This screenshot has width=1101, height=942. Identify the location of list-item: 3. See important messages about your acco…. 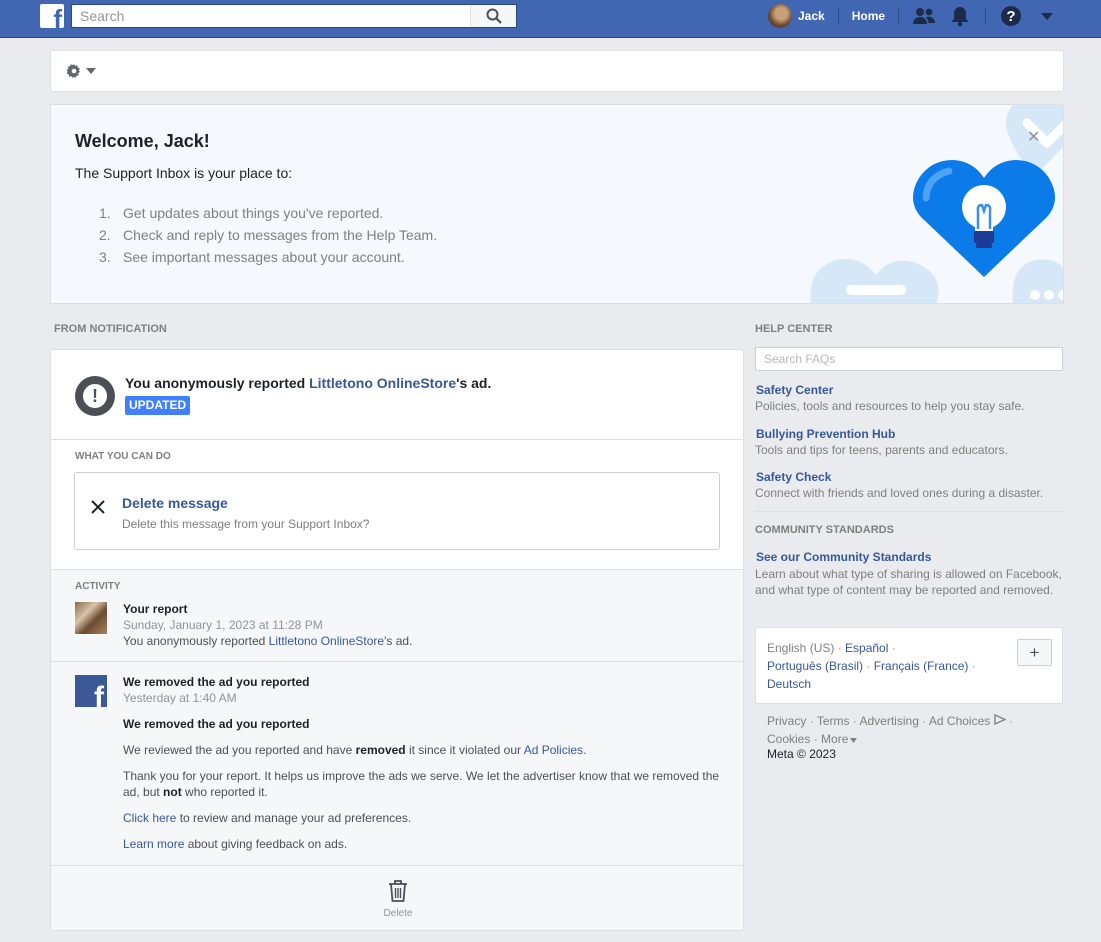
(252, 257).